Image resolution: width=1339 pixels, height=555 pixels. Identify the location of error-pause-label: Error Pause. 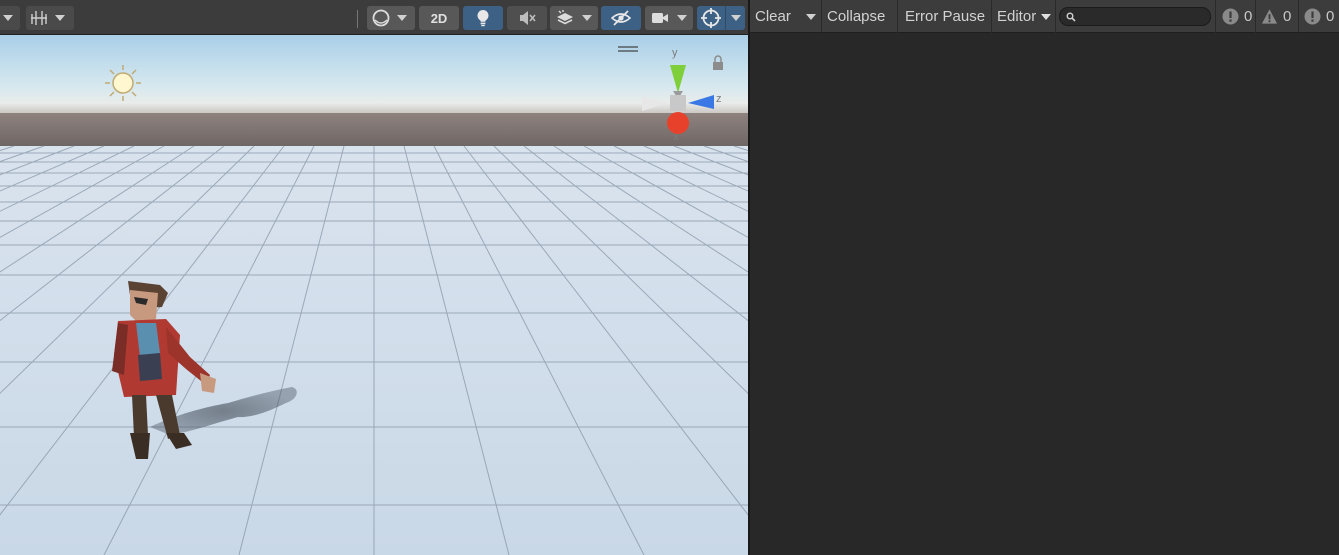
(945, 16).